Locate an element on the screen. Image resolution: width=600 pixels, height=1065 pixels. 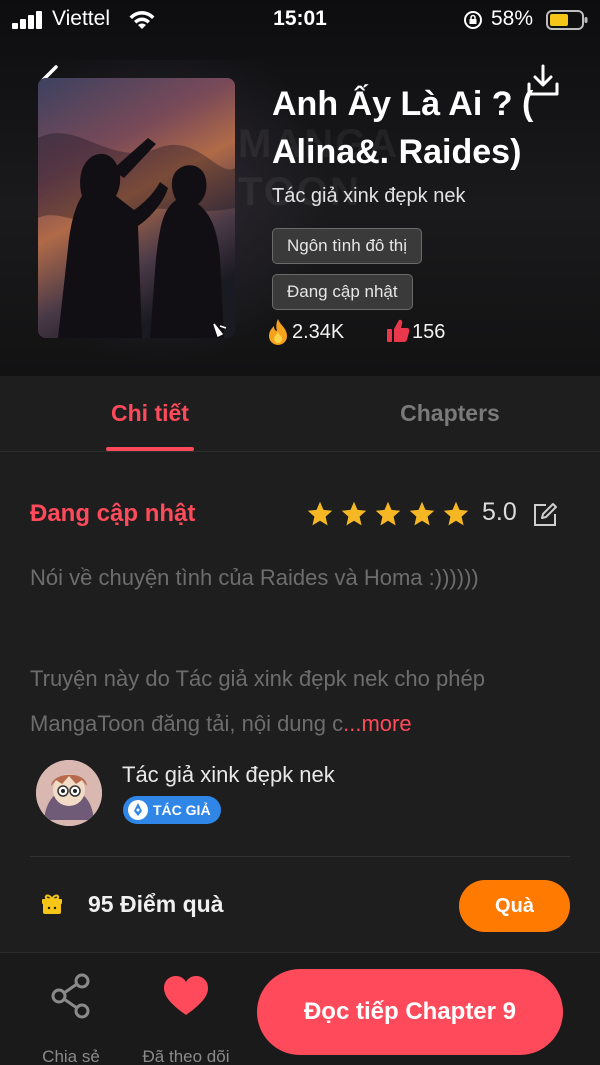
edit-icon is located at coordinates (545, 515).